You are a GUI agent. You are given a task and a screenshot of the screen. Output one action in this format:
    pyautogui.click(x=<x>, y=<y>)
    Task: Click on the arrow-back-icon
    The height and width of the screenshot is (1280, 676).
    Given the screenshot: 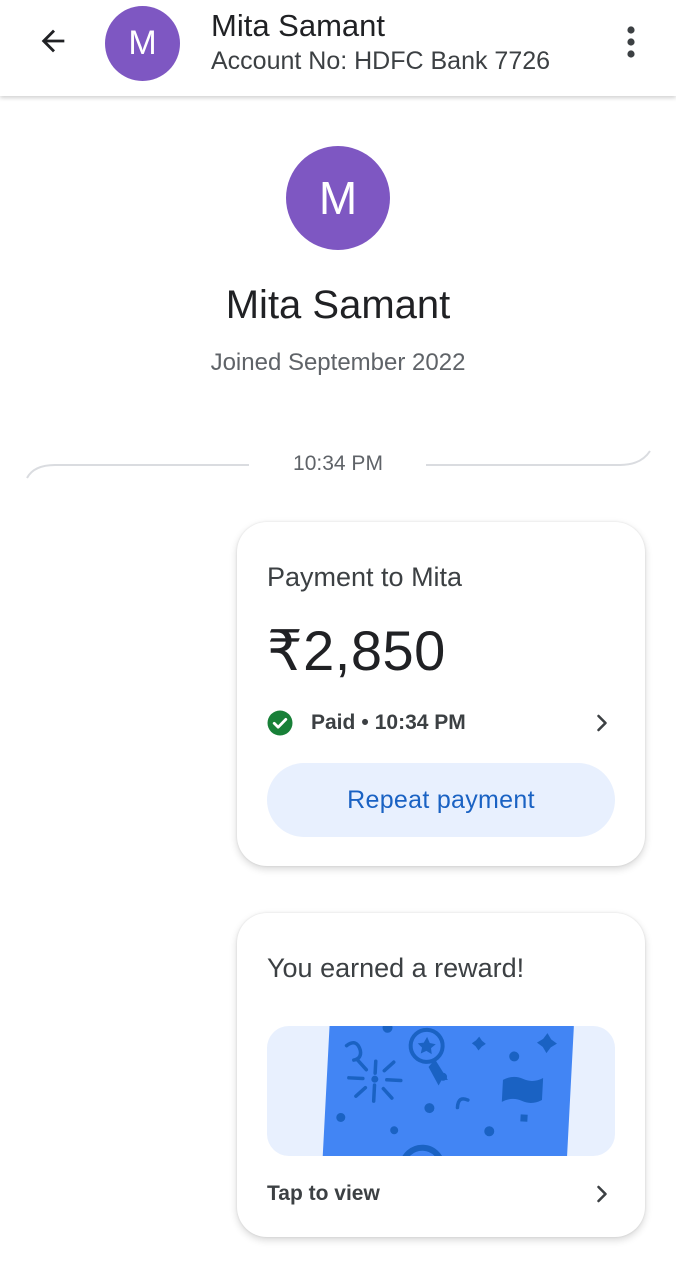 What is the action you would take?
    pyautogui.click(x=53, y=43)
    